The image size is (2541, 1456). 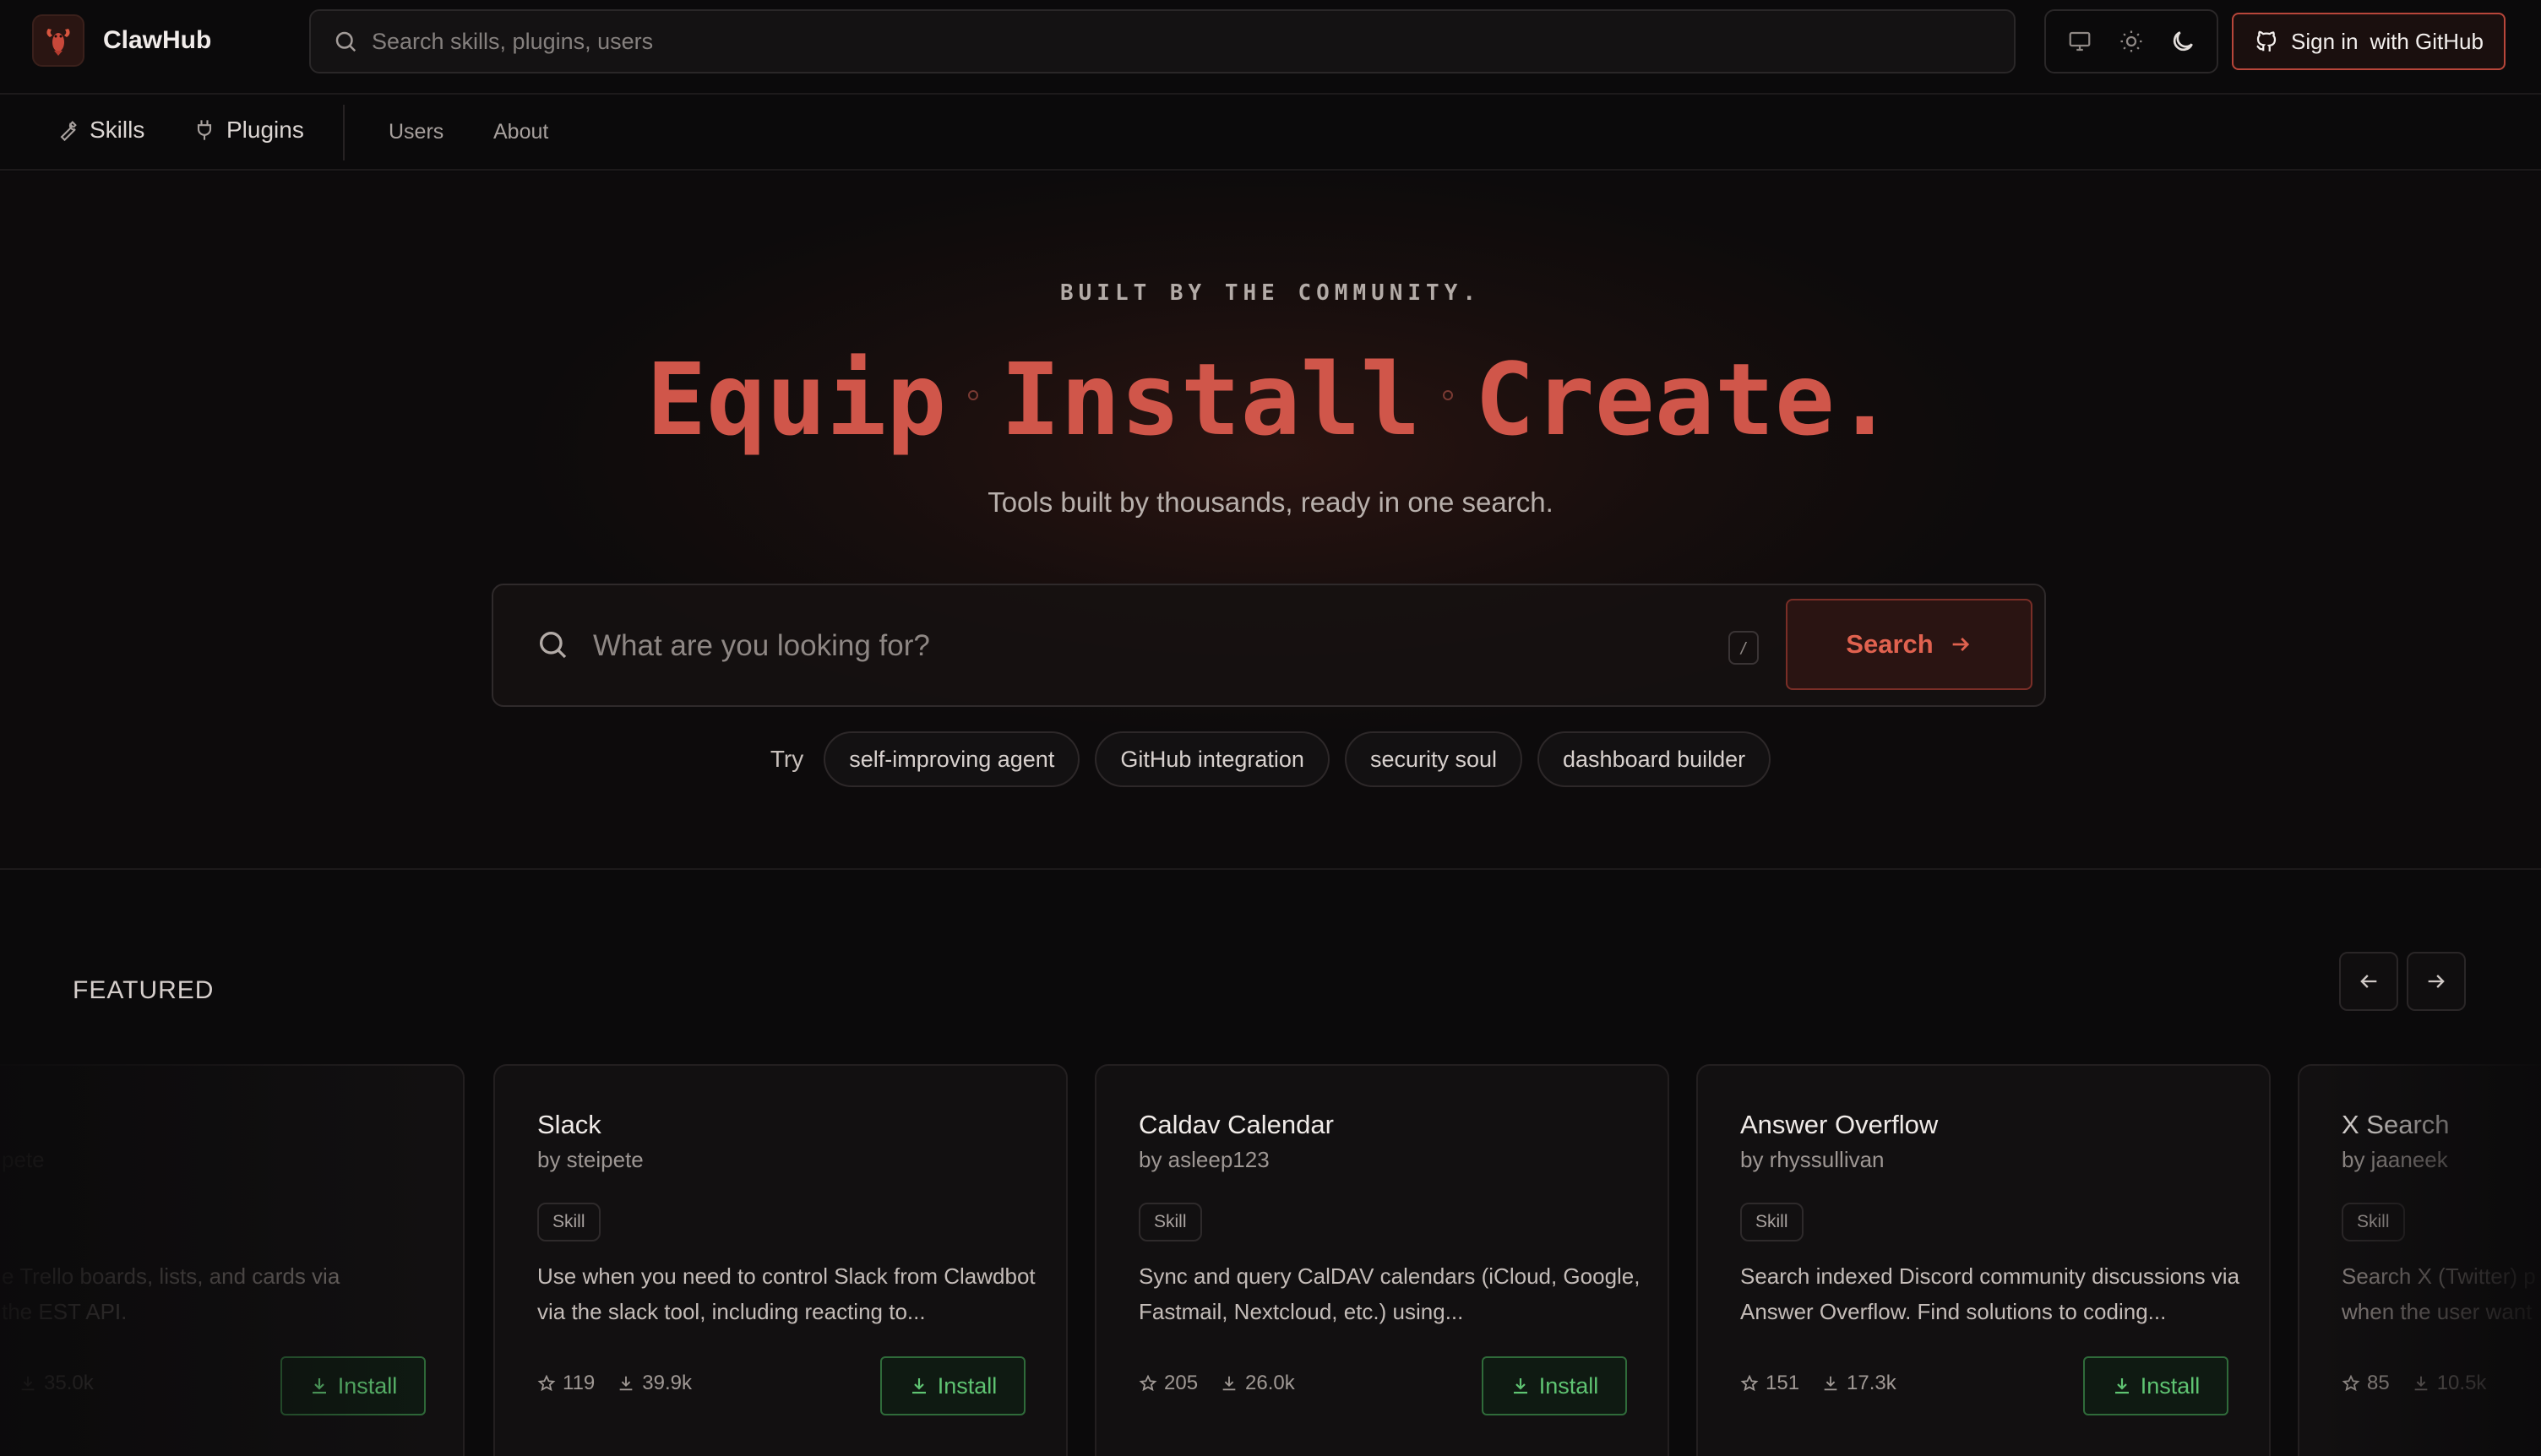 What do you see at coordinates (2266, 41) in the screenshot?
I see `github-icon` at bounding box center [2266, 41].